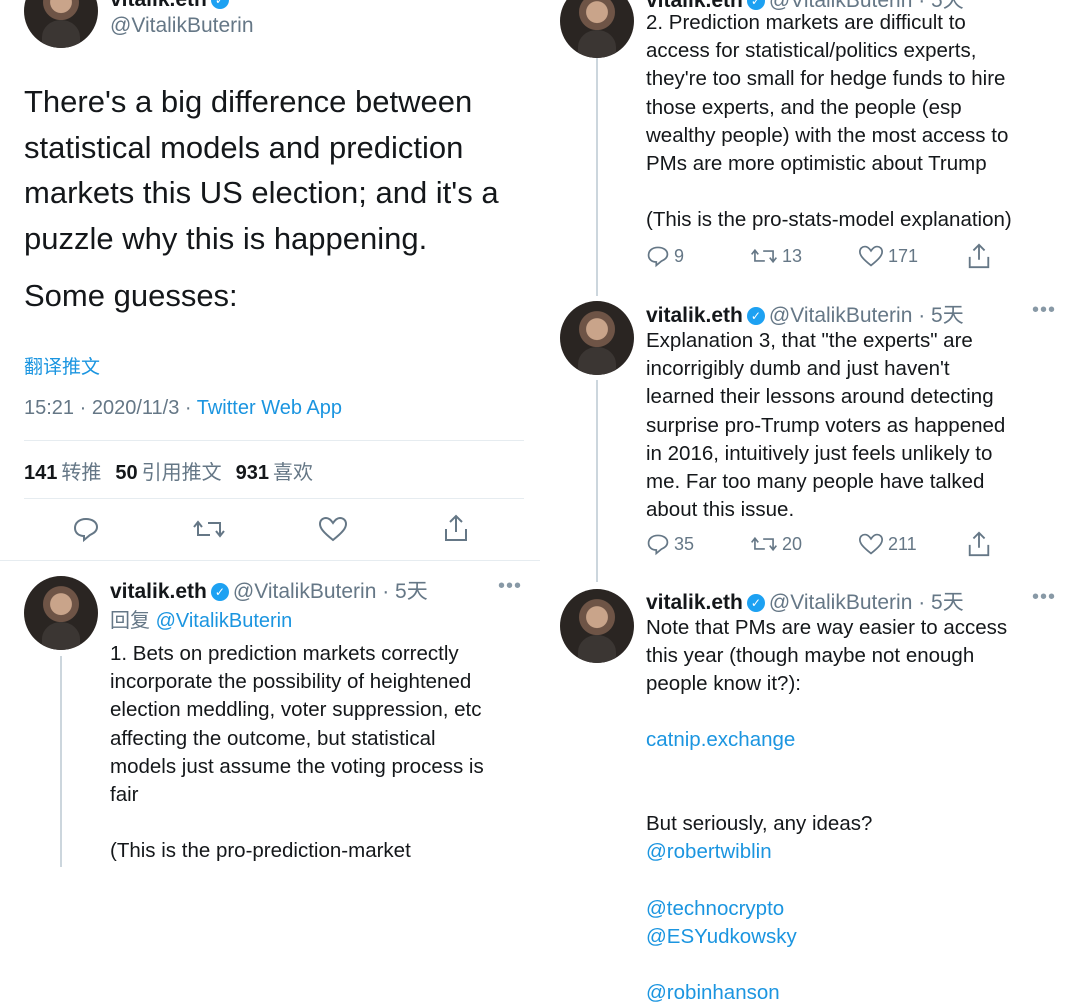 The image size is (1080, 1008). What do you see at coordinates (684, 543) in the screenshot?
I see `reply-count: 35` at bounding box center [684, 543].